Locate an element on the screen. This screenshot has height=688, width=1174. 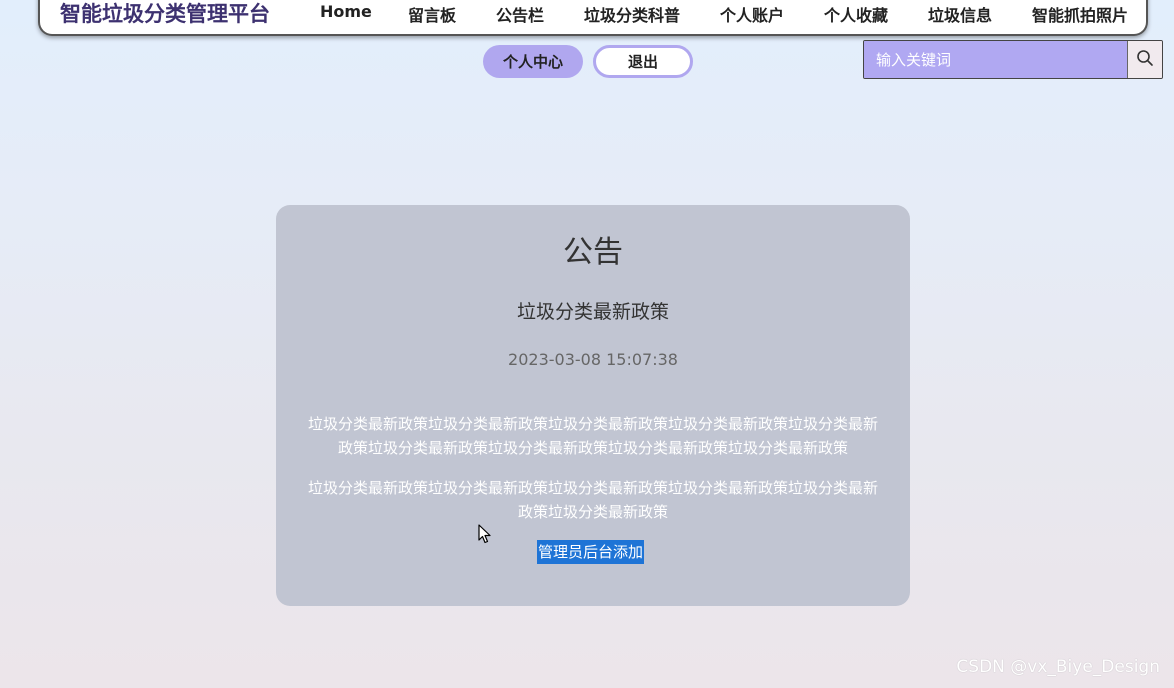
personal-center-button: 个人中心 is located at coordinates (533, 61).